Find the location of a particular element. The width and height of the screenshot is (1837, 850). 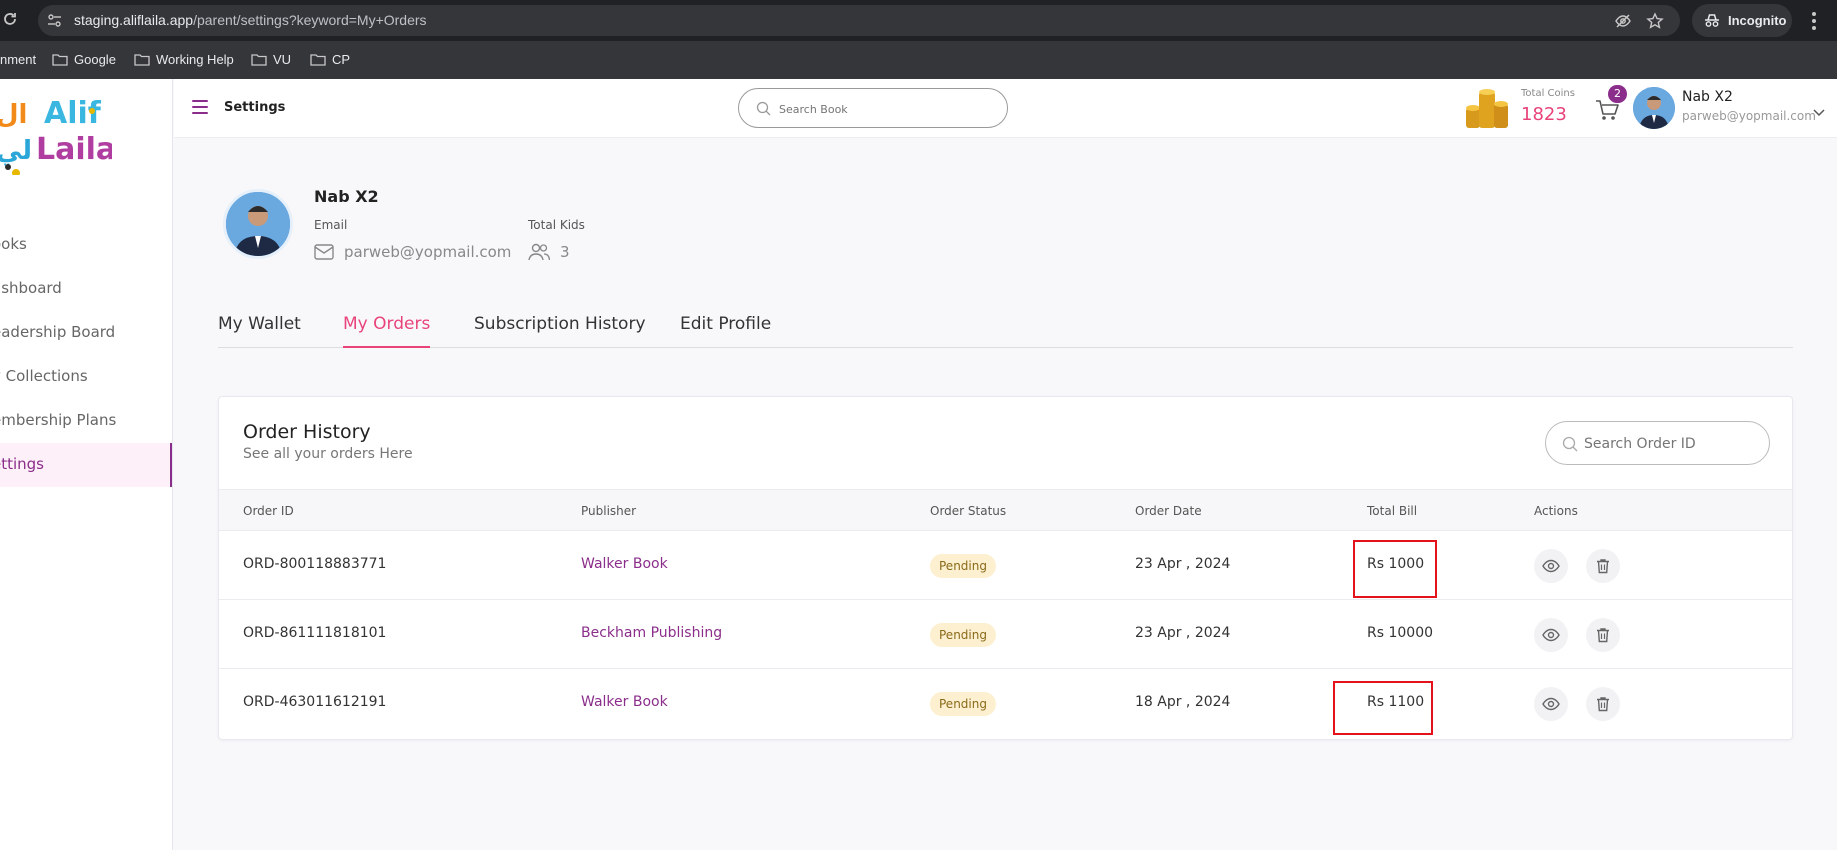

bookmark-folder-cp: CP is located at coordinates (330, 59).